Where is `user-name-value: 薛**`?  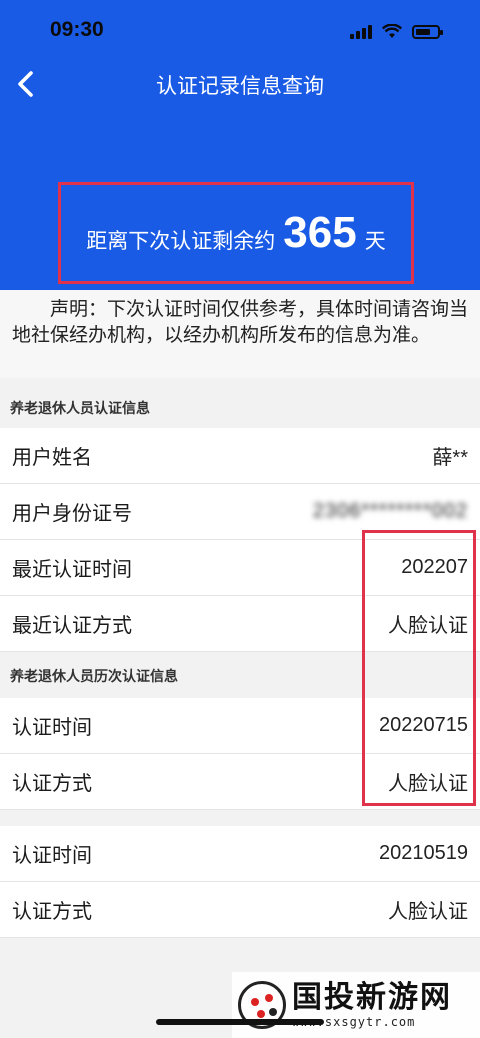
user-name-value: 薛** is located at coordinates (450, 458).